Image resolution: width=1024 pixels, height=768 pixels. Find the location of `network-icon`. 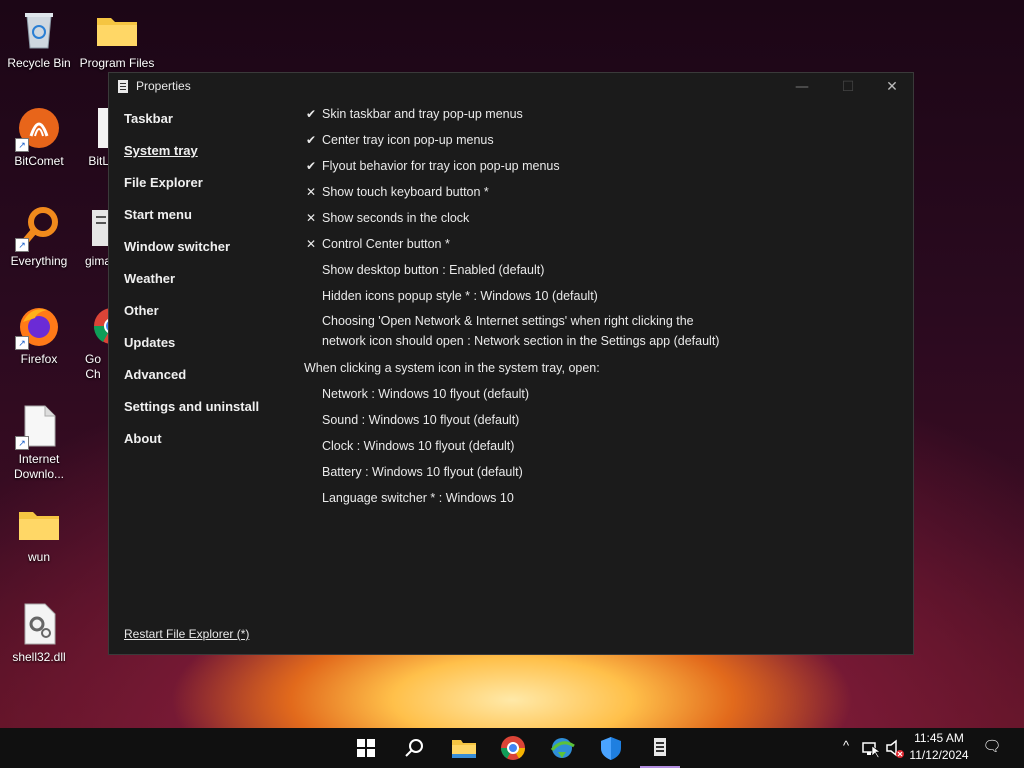

network-icon is located at coordinates (871, 750).